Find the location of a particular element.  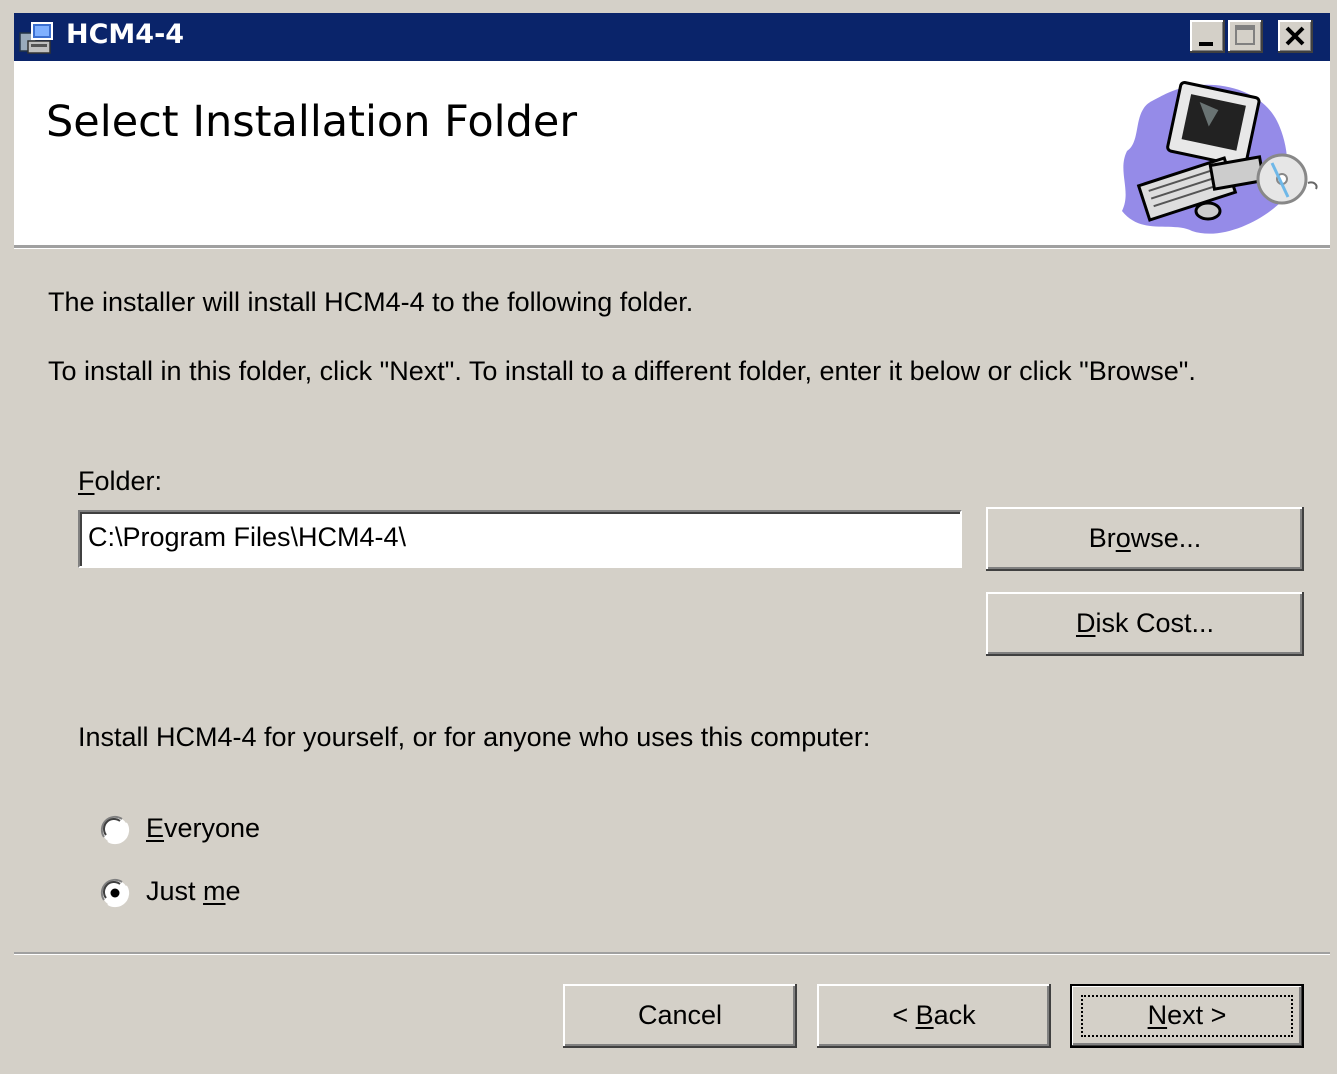

window-title: HCM4-4 is located at coordinates (125, 34).